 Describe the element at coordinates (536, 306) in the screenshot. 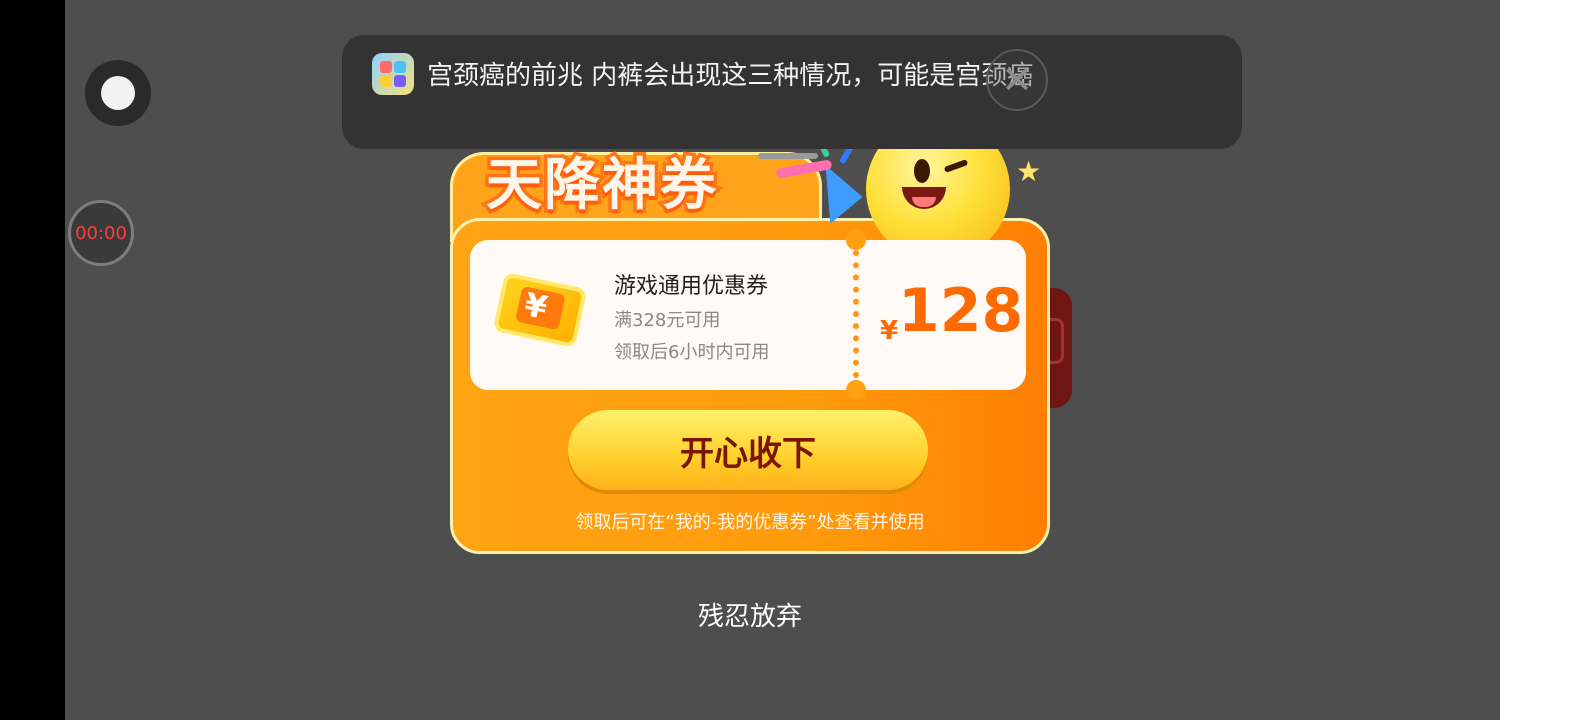

I see `ticket-icon-yen: ¥` at that location.